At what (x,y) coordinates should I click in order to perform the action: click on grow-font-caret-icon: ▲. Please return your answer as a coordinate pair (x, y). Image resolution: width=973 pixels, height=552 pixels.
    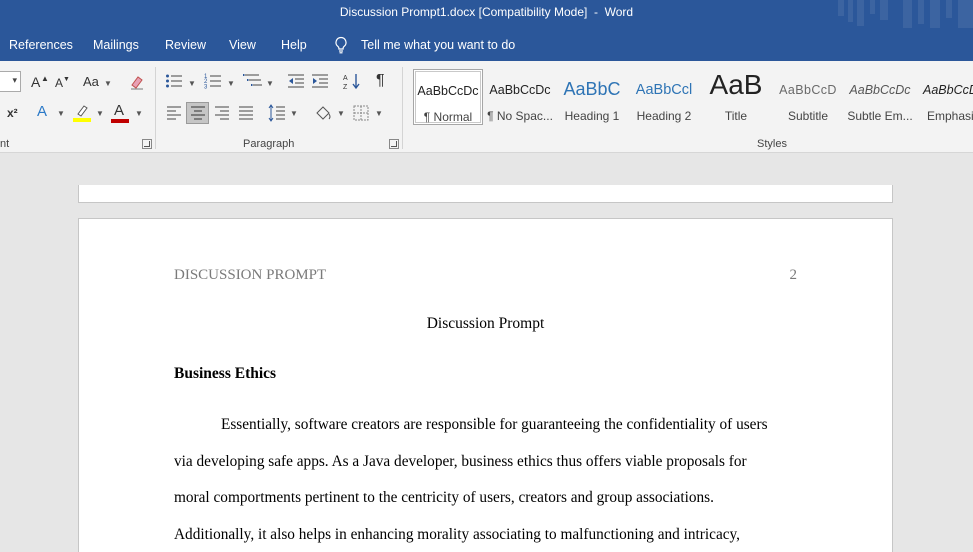
    Looking at the image, I should click on (45, 78).